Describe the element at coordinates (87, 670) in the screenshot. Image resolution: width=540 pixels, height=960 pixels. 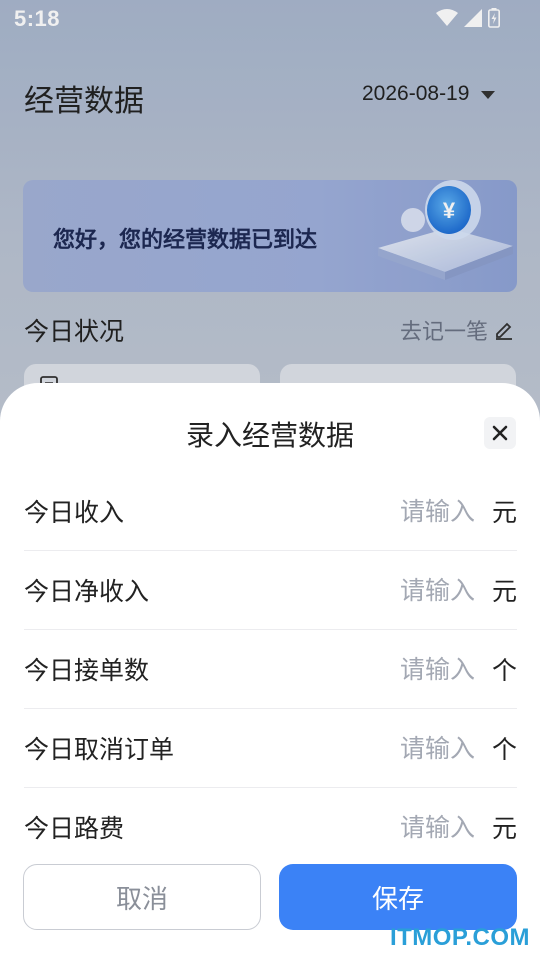
I see `field-label: 今日接单数` at that location.